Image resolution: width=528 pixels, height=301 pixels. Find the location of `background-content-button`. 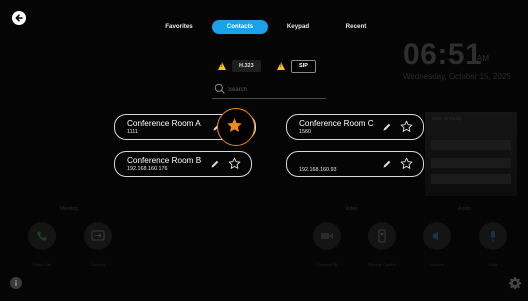

background-content-button is located at coordinates (98, 236).